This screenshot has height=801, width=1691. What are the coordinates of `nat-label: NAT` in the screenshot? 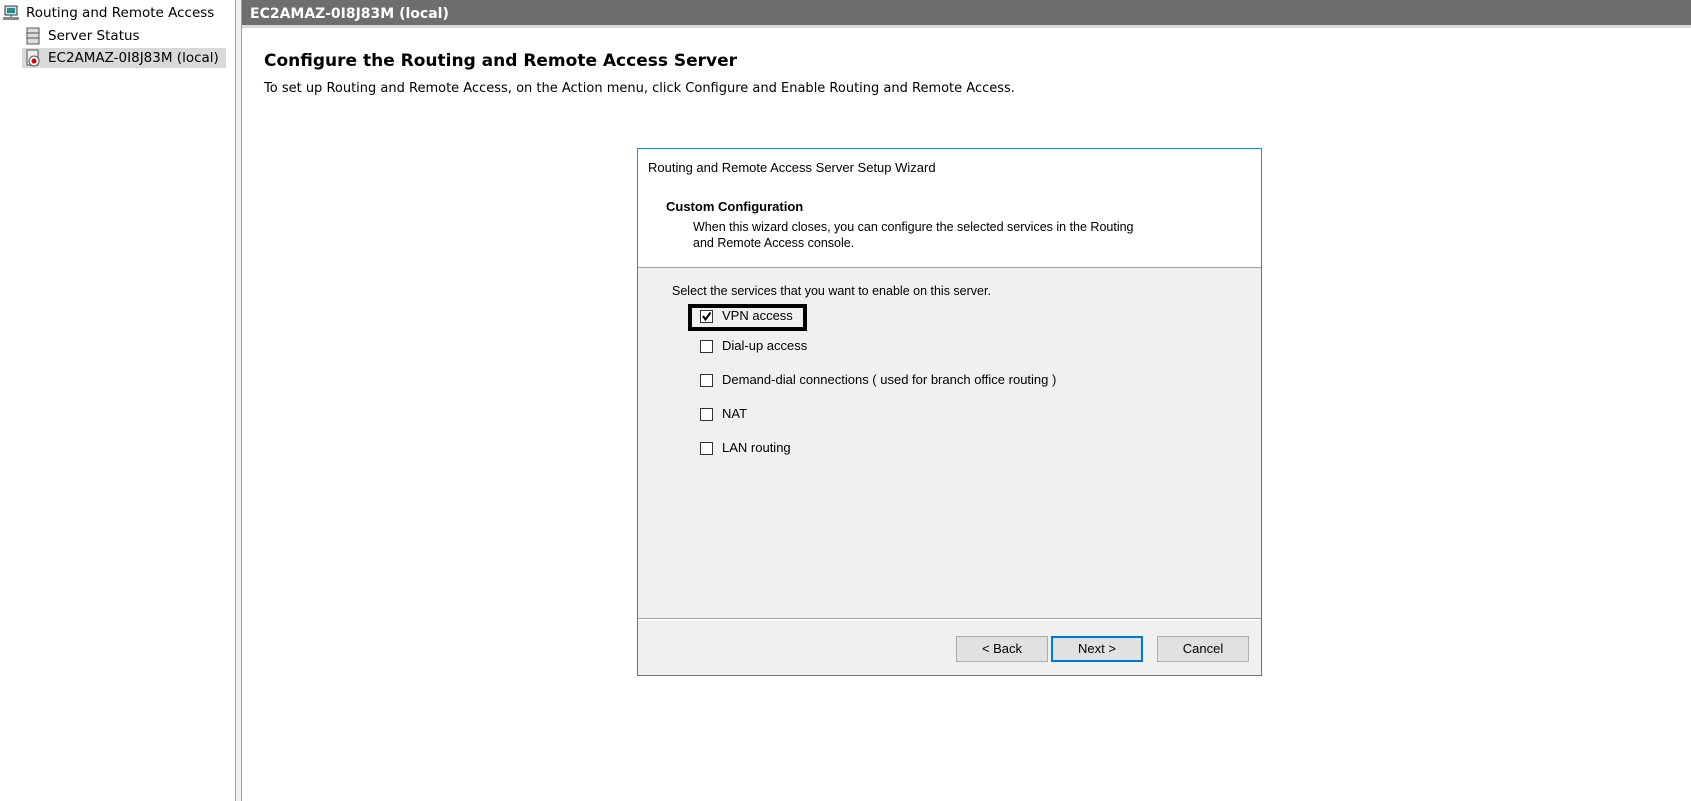 It's located at (734, 413).